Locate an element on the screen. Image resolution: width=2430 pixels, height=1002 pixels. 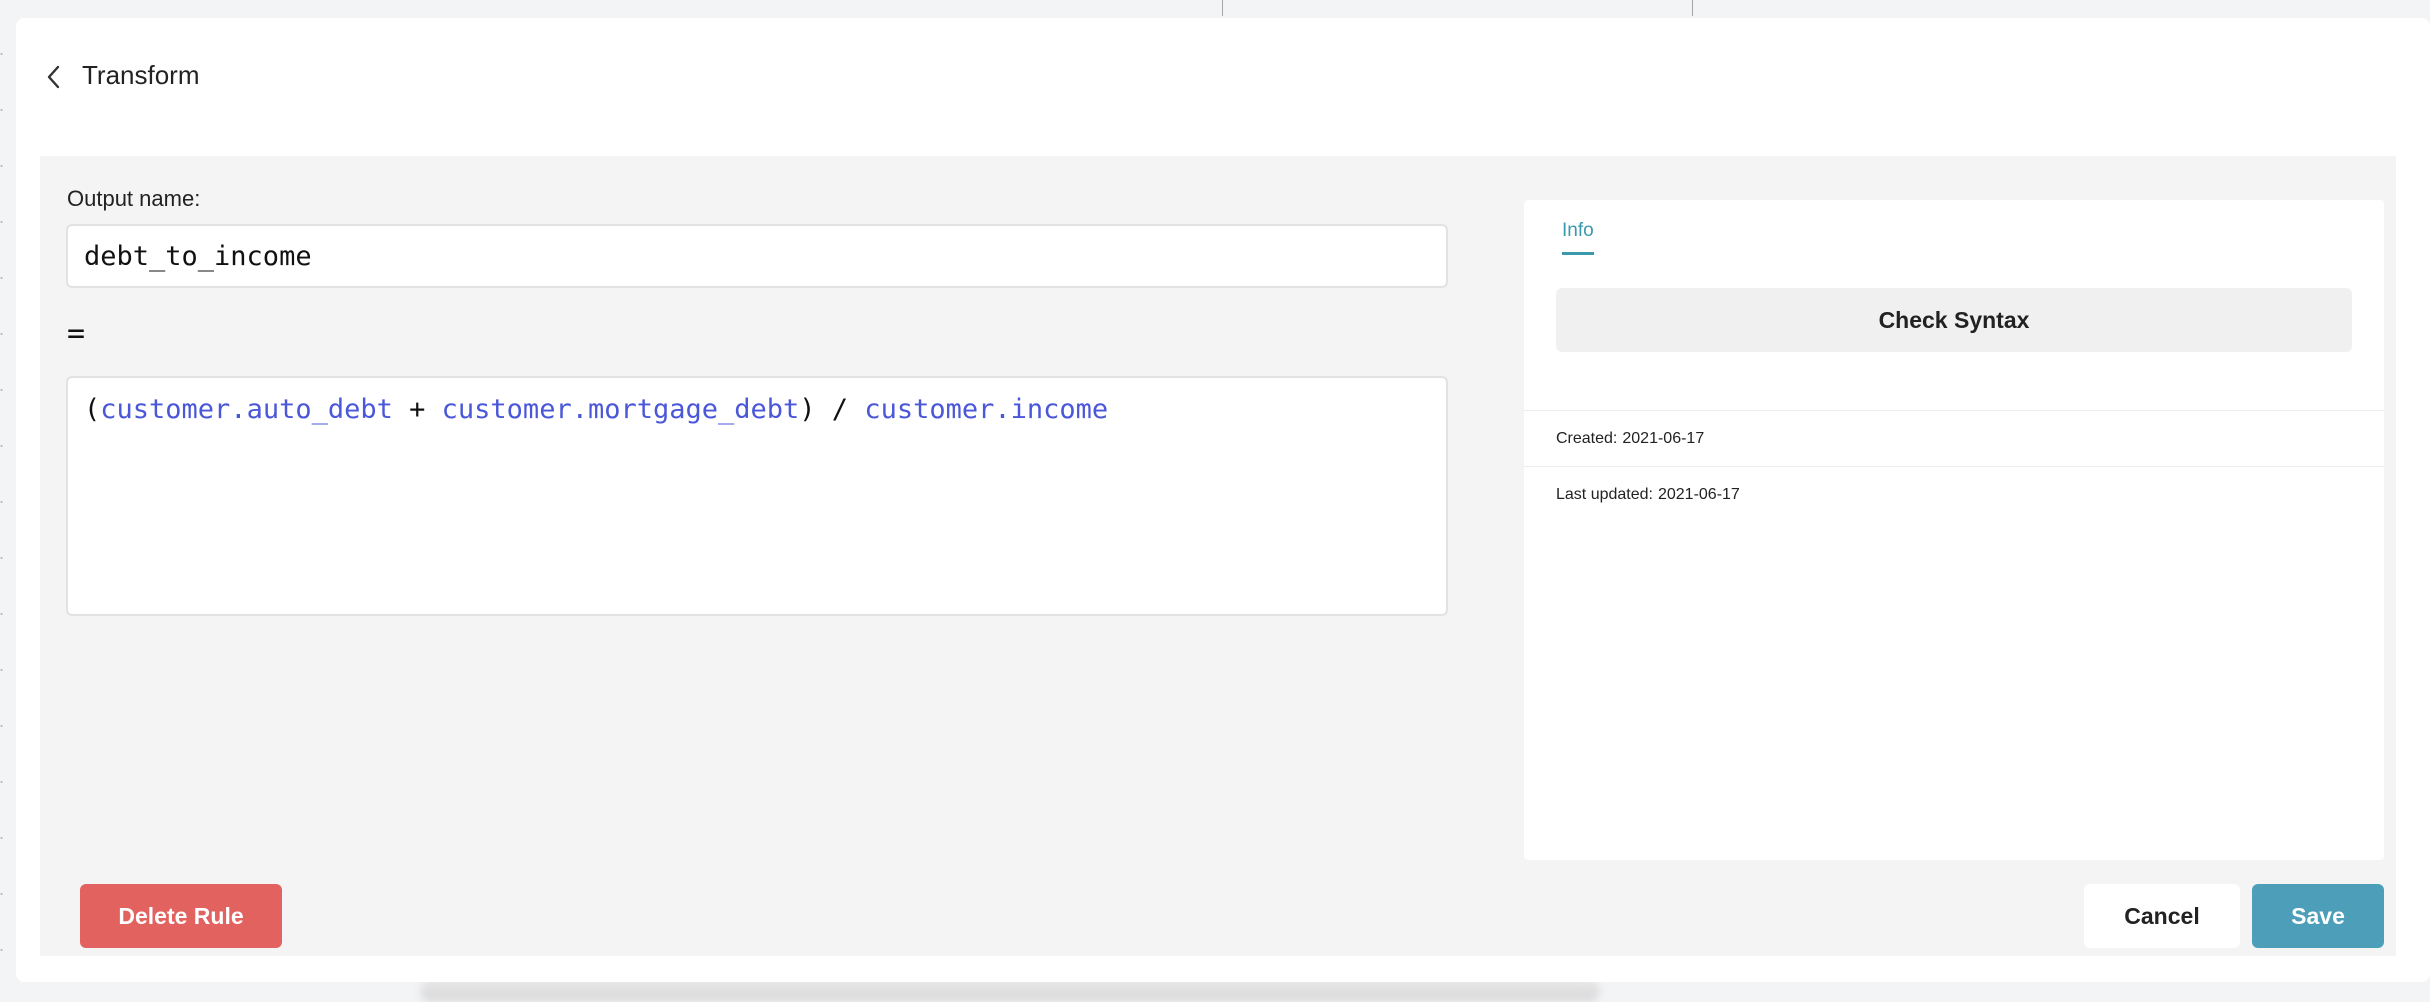
created-label: Created: is located at coordinates (1587, 438).